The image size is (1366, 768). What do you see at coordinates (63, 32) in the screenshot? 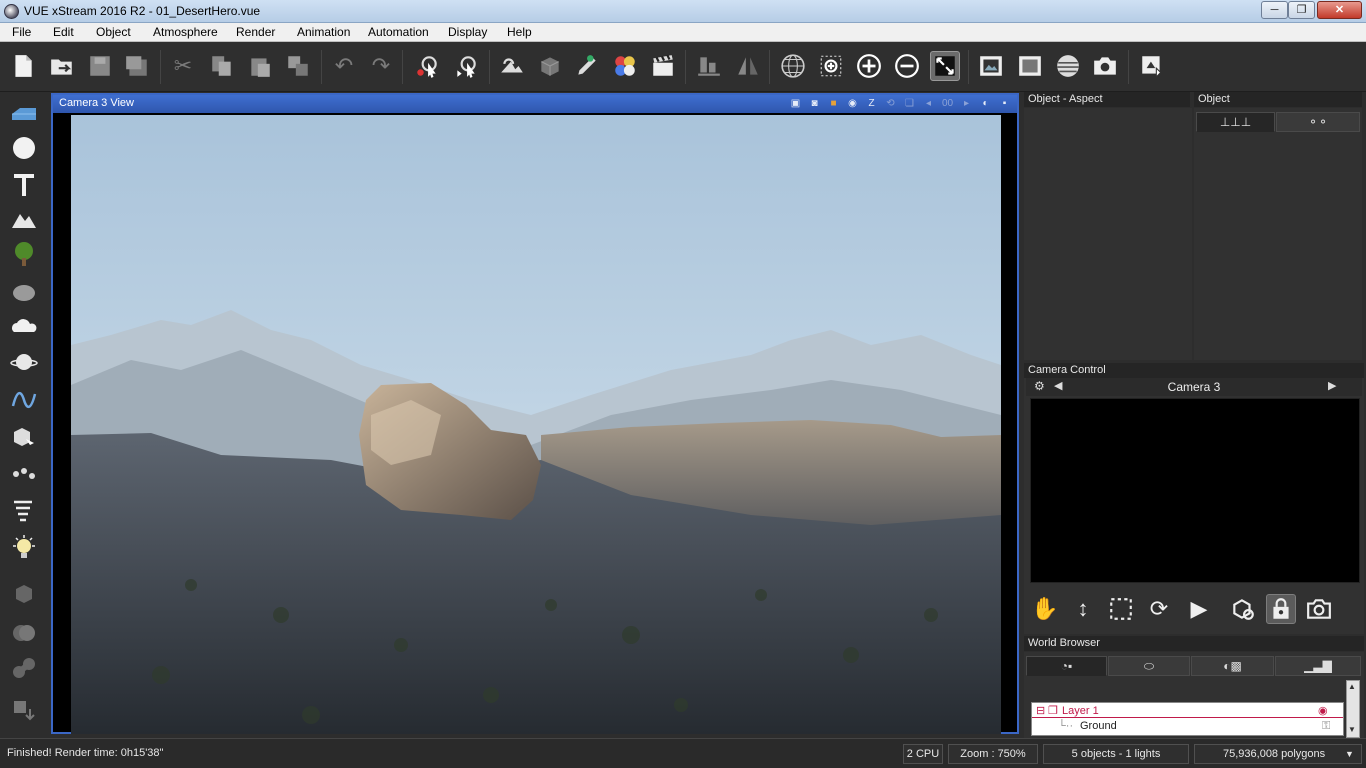
I see `menu-edit: Edit` at bounding box center [63, 32].